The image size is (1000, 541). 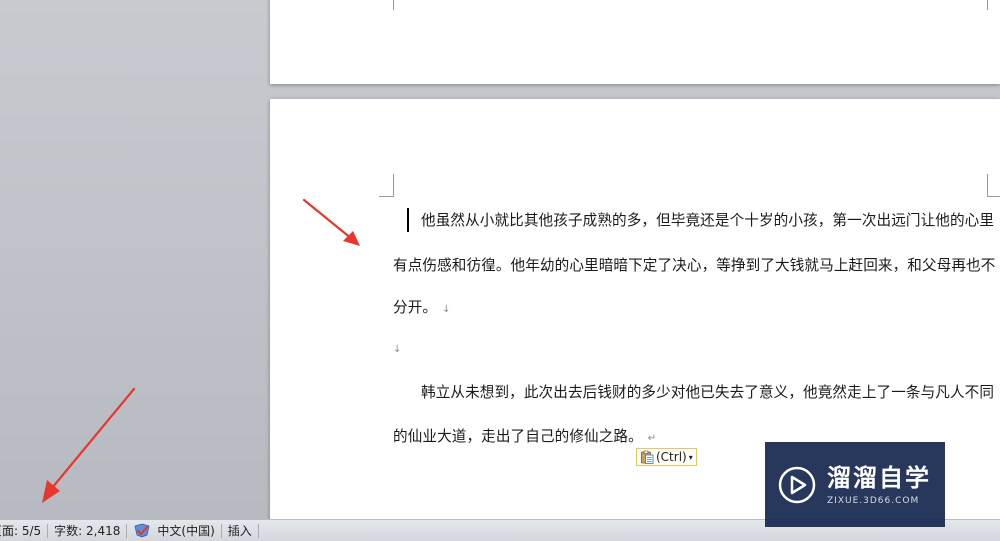 I want to click on annotation-arrow-right, so click(x=331, y=222).